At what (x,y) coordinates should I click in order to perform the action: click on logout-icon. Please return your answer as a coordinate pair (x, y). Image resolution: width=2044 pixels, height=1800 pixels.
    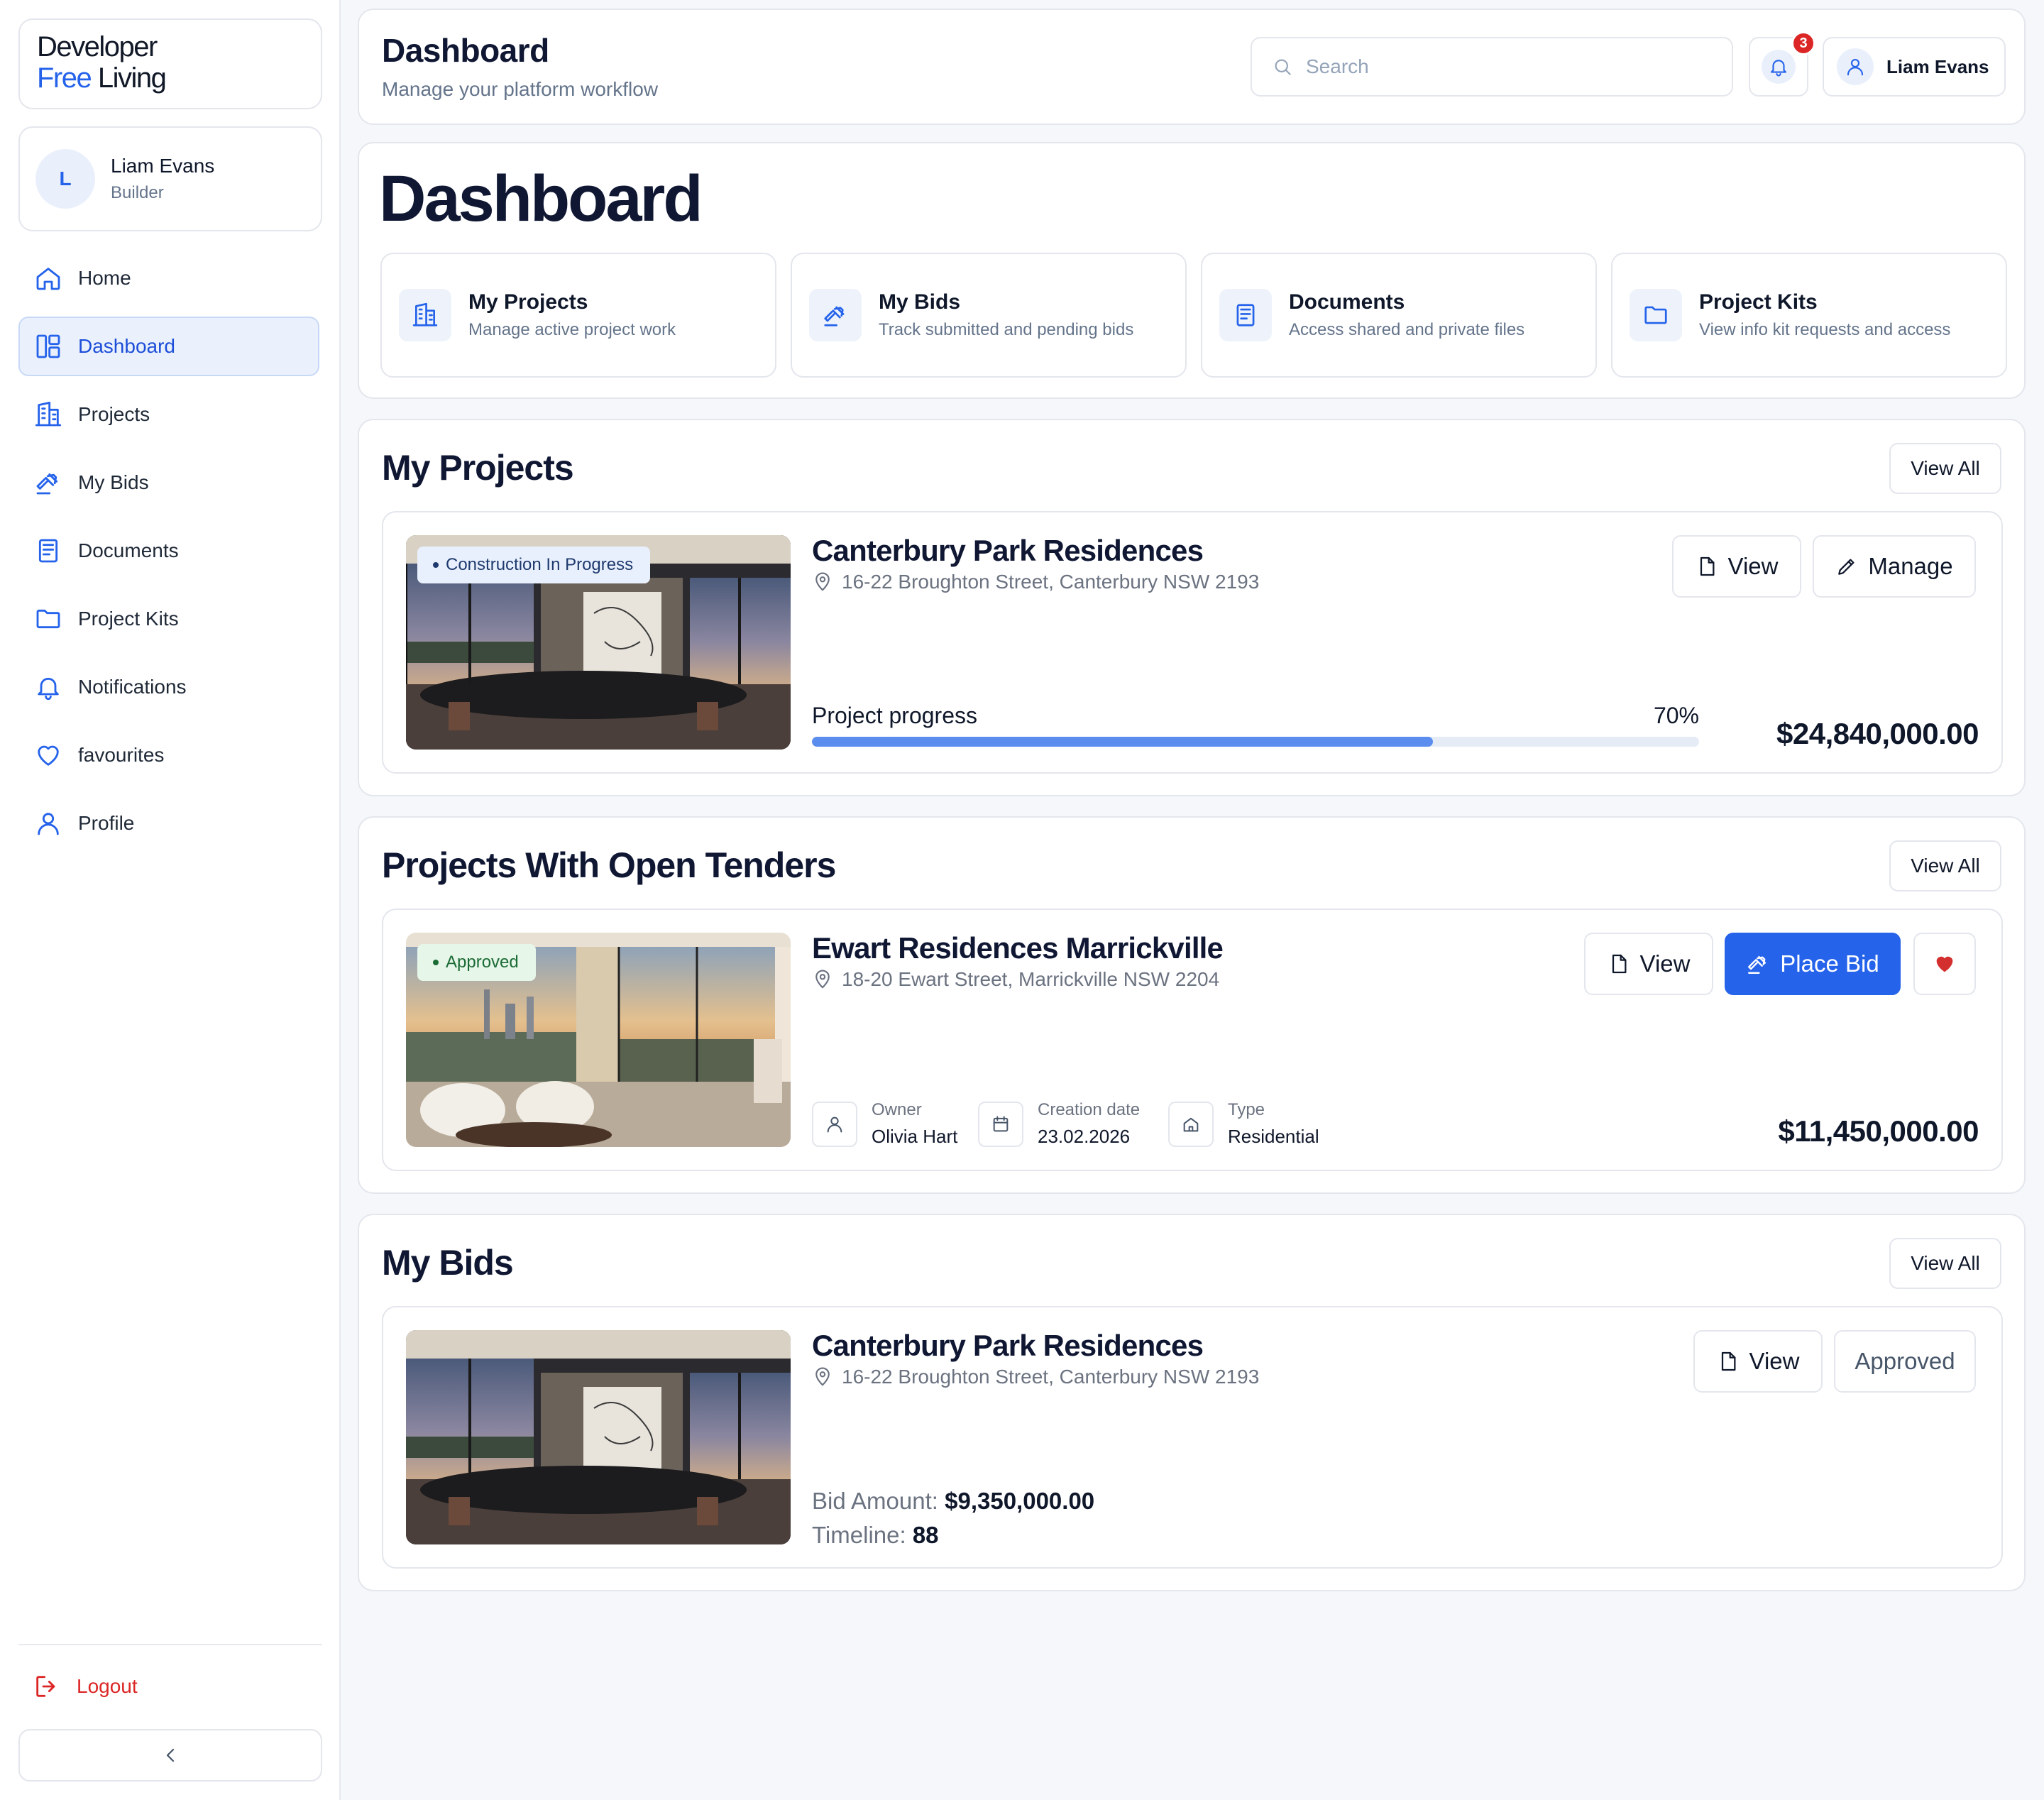
    Looking at the image, I should click on (47, 1686).